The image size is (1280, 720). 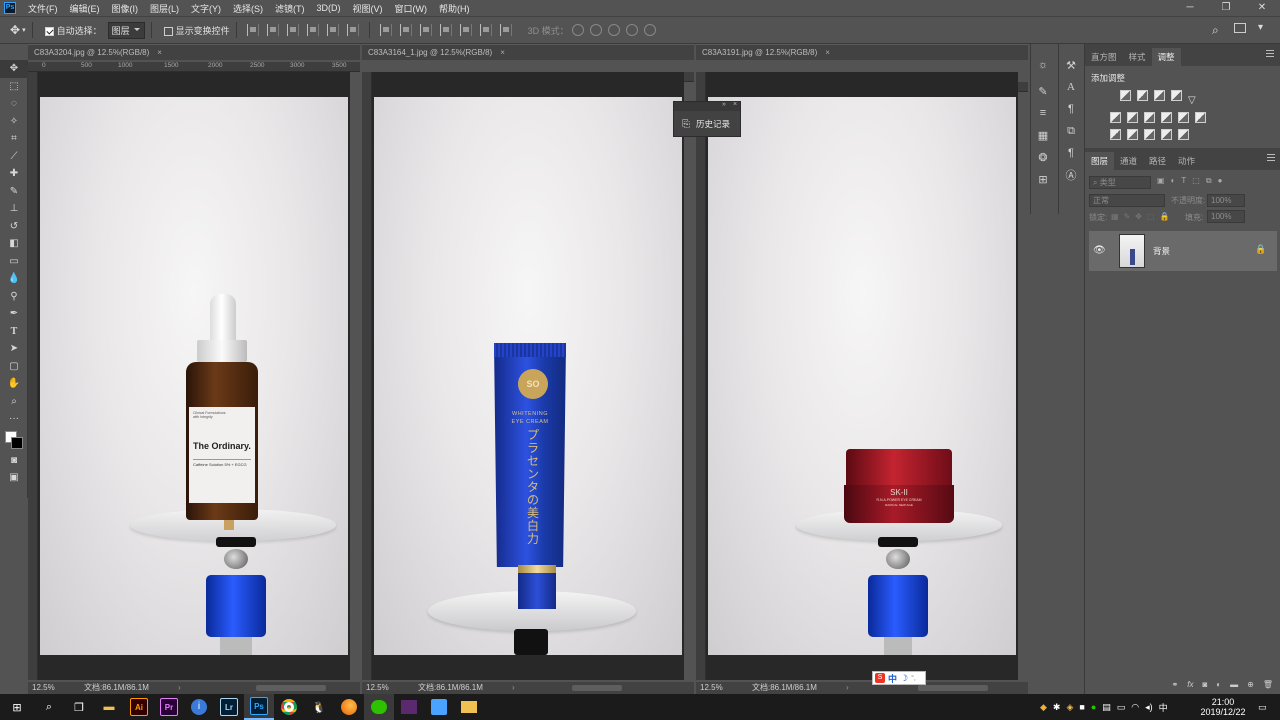 What do you see at coordinates (904, 678) in the screenshot?
I see `moon-icon: ☽` at bounding box center [904, 678].